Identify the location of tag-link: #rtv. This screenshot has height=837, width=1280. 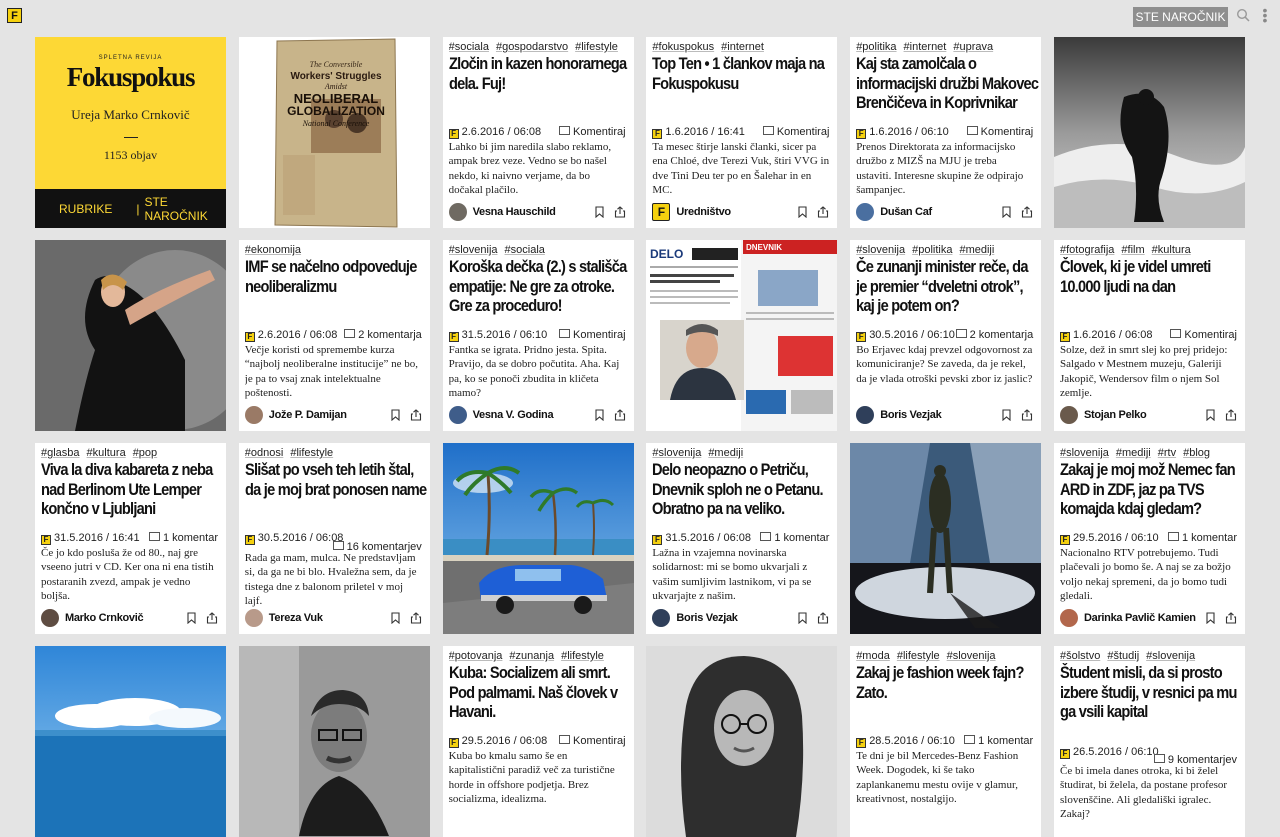
(1167, 453).